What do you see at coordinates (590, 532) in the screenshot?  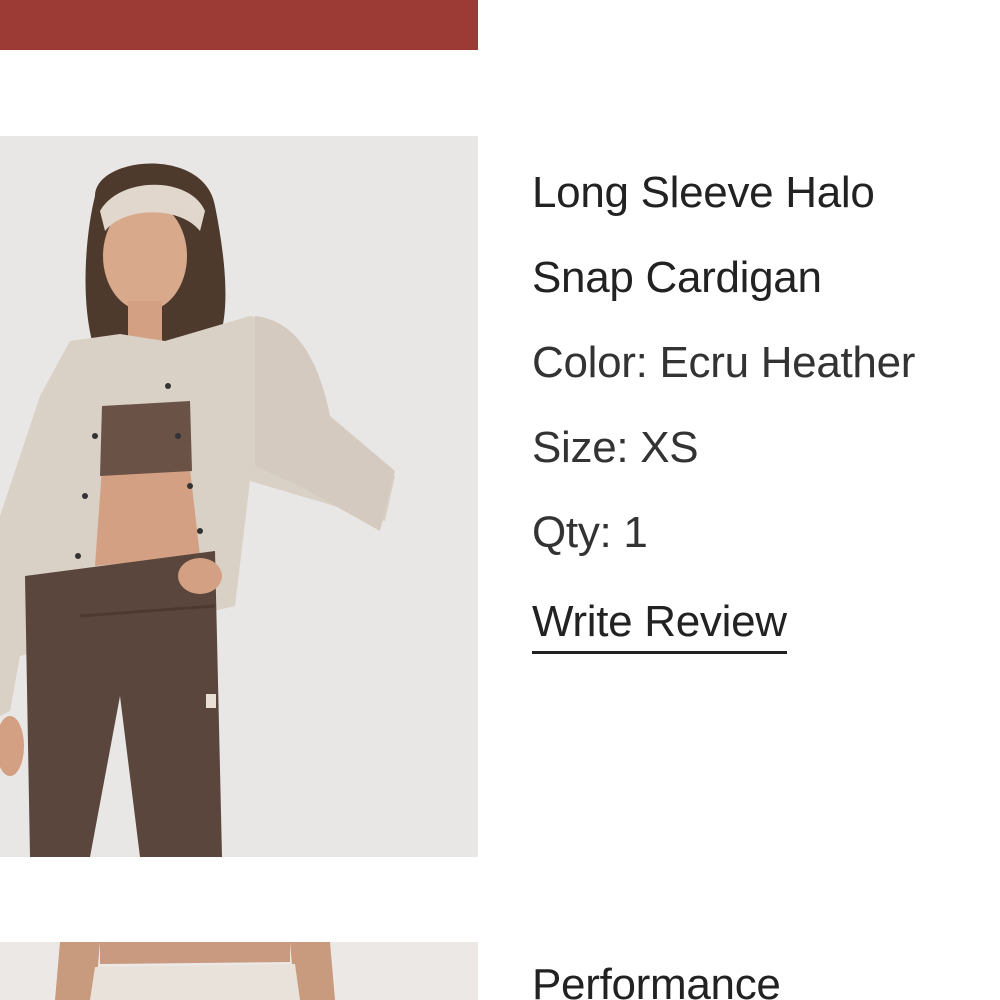 I see `product-quantity: Qty: 1` at bounding box center [590, 532].